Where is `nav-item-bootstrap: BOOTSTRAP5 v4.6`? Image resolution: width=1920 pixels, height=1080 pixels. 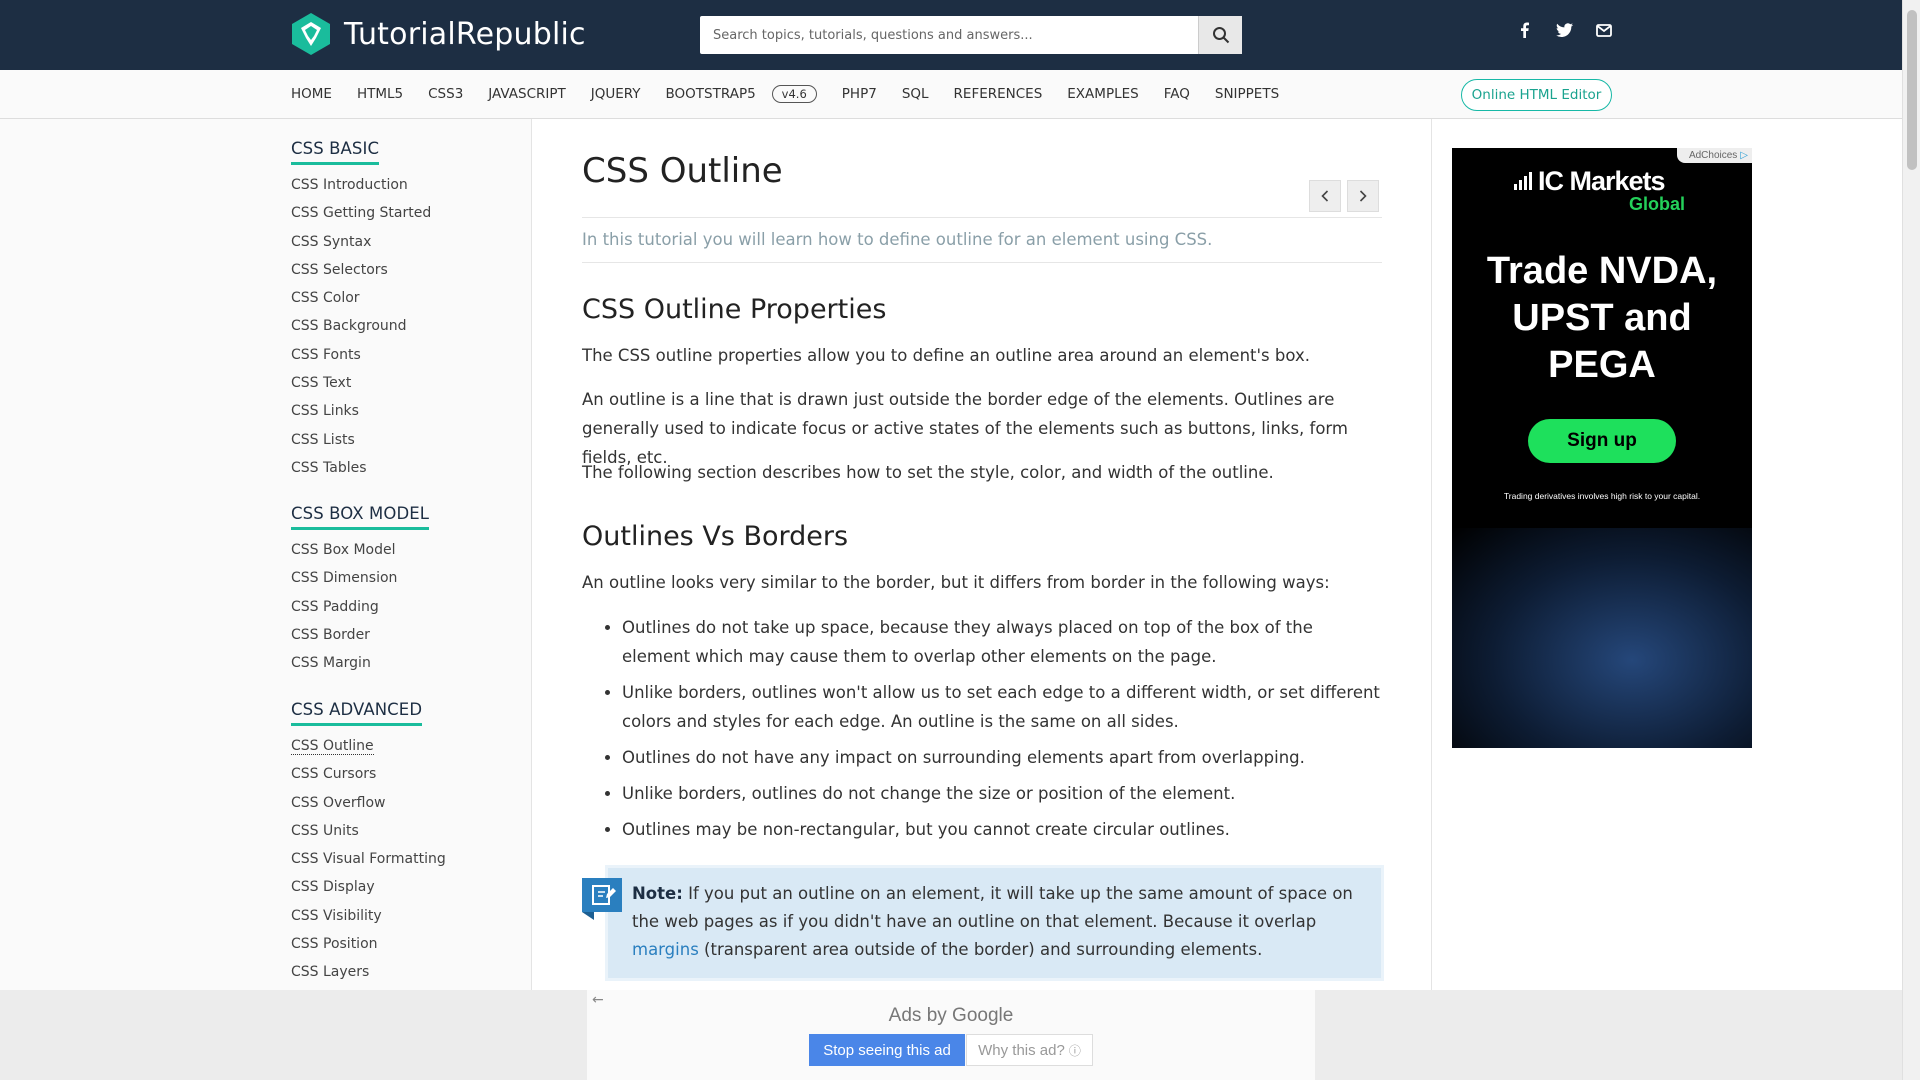
nav-item-bootstrap: BOOTSTRAP5 v4.6 is located at coordinates (741, 94).